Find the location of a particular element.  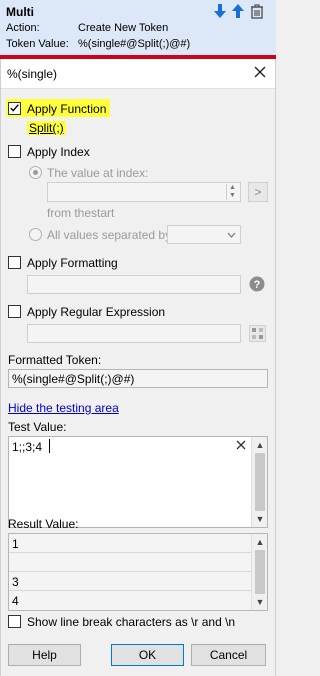

action-value: Create New Token is located at coordinates (123, 28).